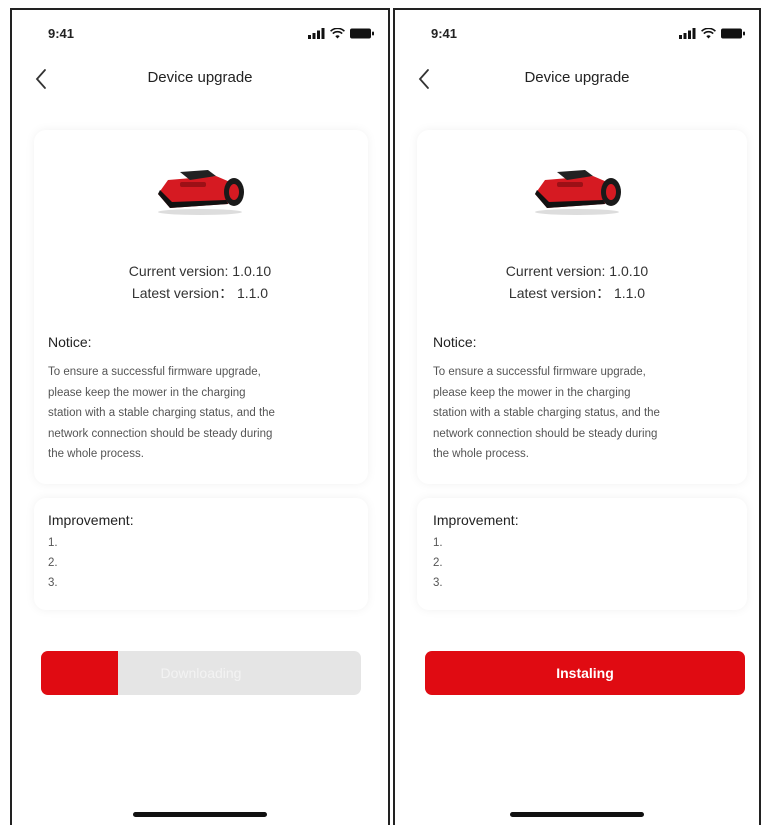 The image size is (761, 825). I want to click on download-progress-bar: Downloading, so click(201, 673).